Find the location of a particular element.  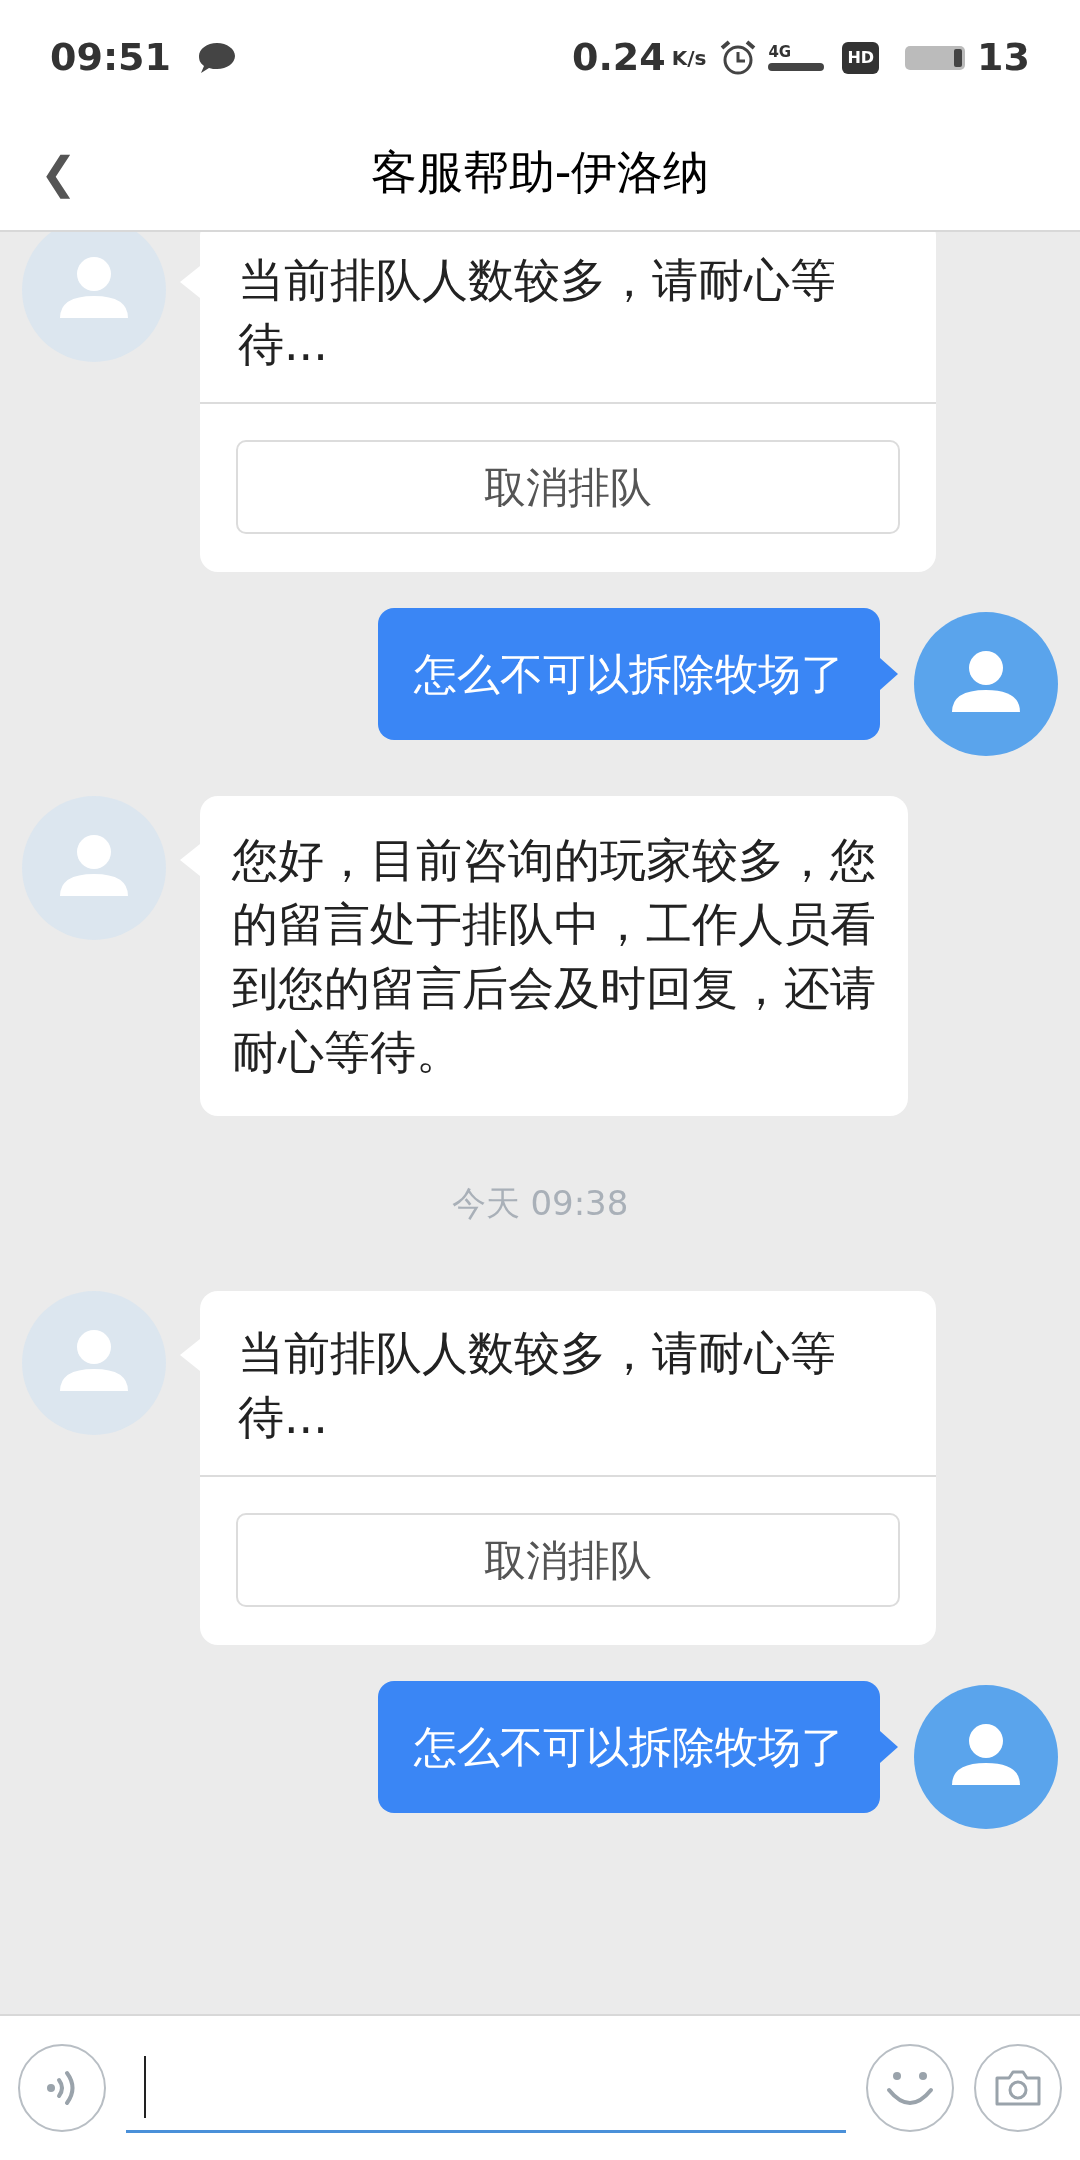

network-speed: 0.24 is located at coordinates (618, 57).